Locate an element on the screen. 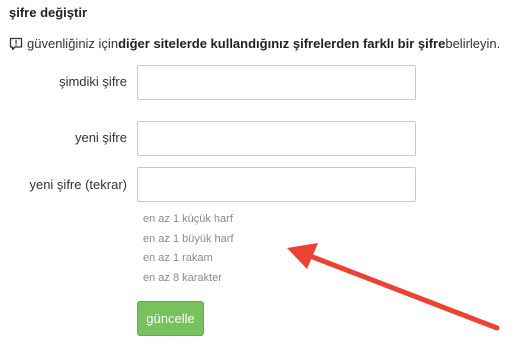 The height and width of the screenshot is (351, 531). rule-item: en az 1 rakam is located at coordinates (178, 258).